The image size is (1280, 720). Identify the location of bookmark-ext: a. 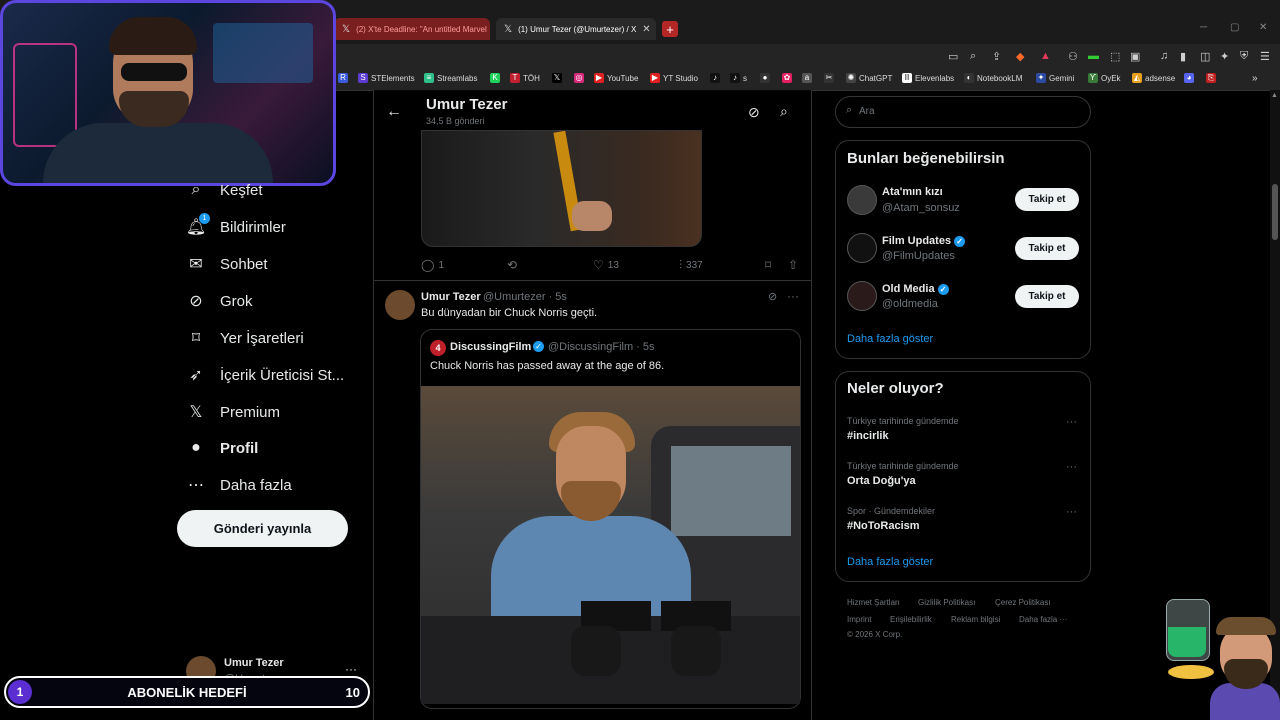
(808, 78).